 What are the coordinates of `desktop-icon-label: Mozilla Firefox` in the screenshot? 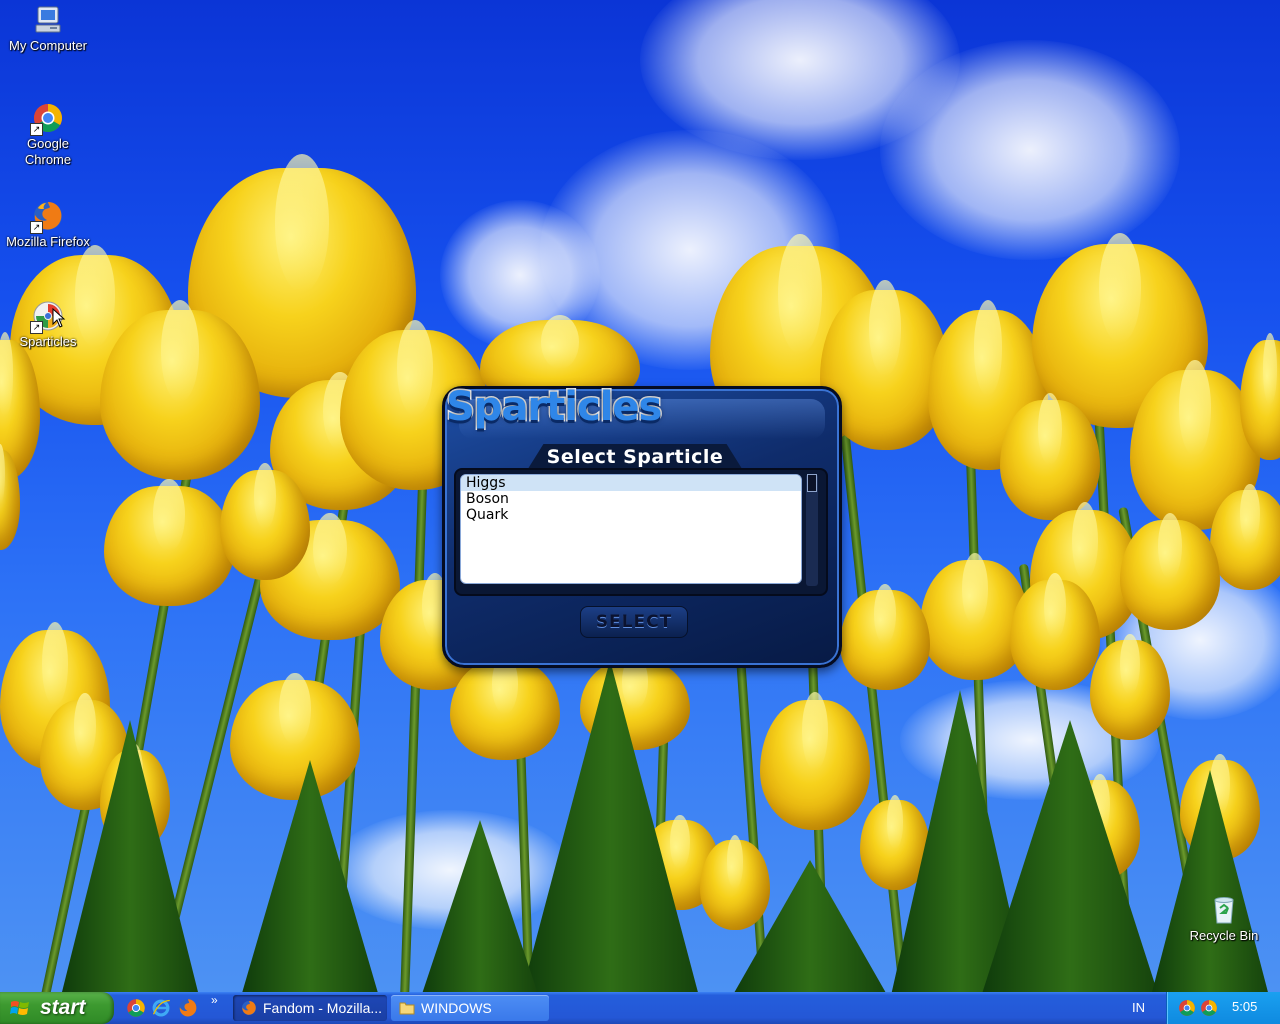 It's located at (48, 241).